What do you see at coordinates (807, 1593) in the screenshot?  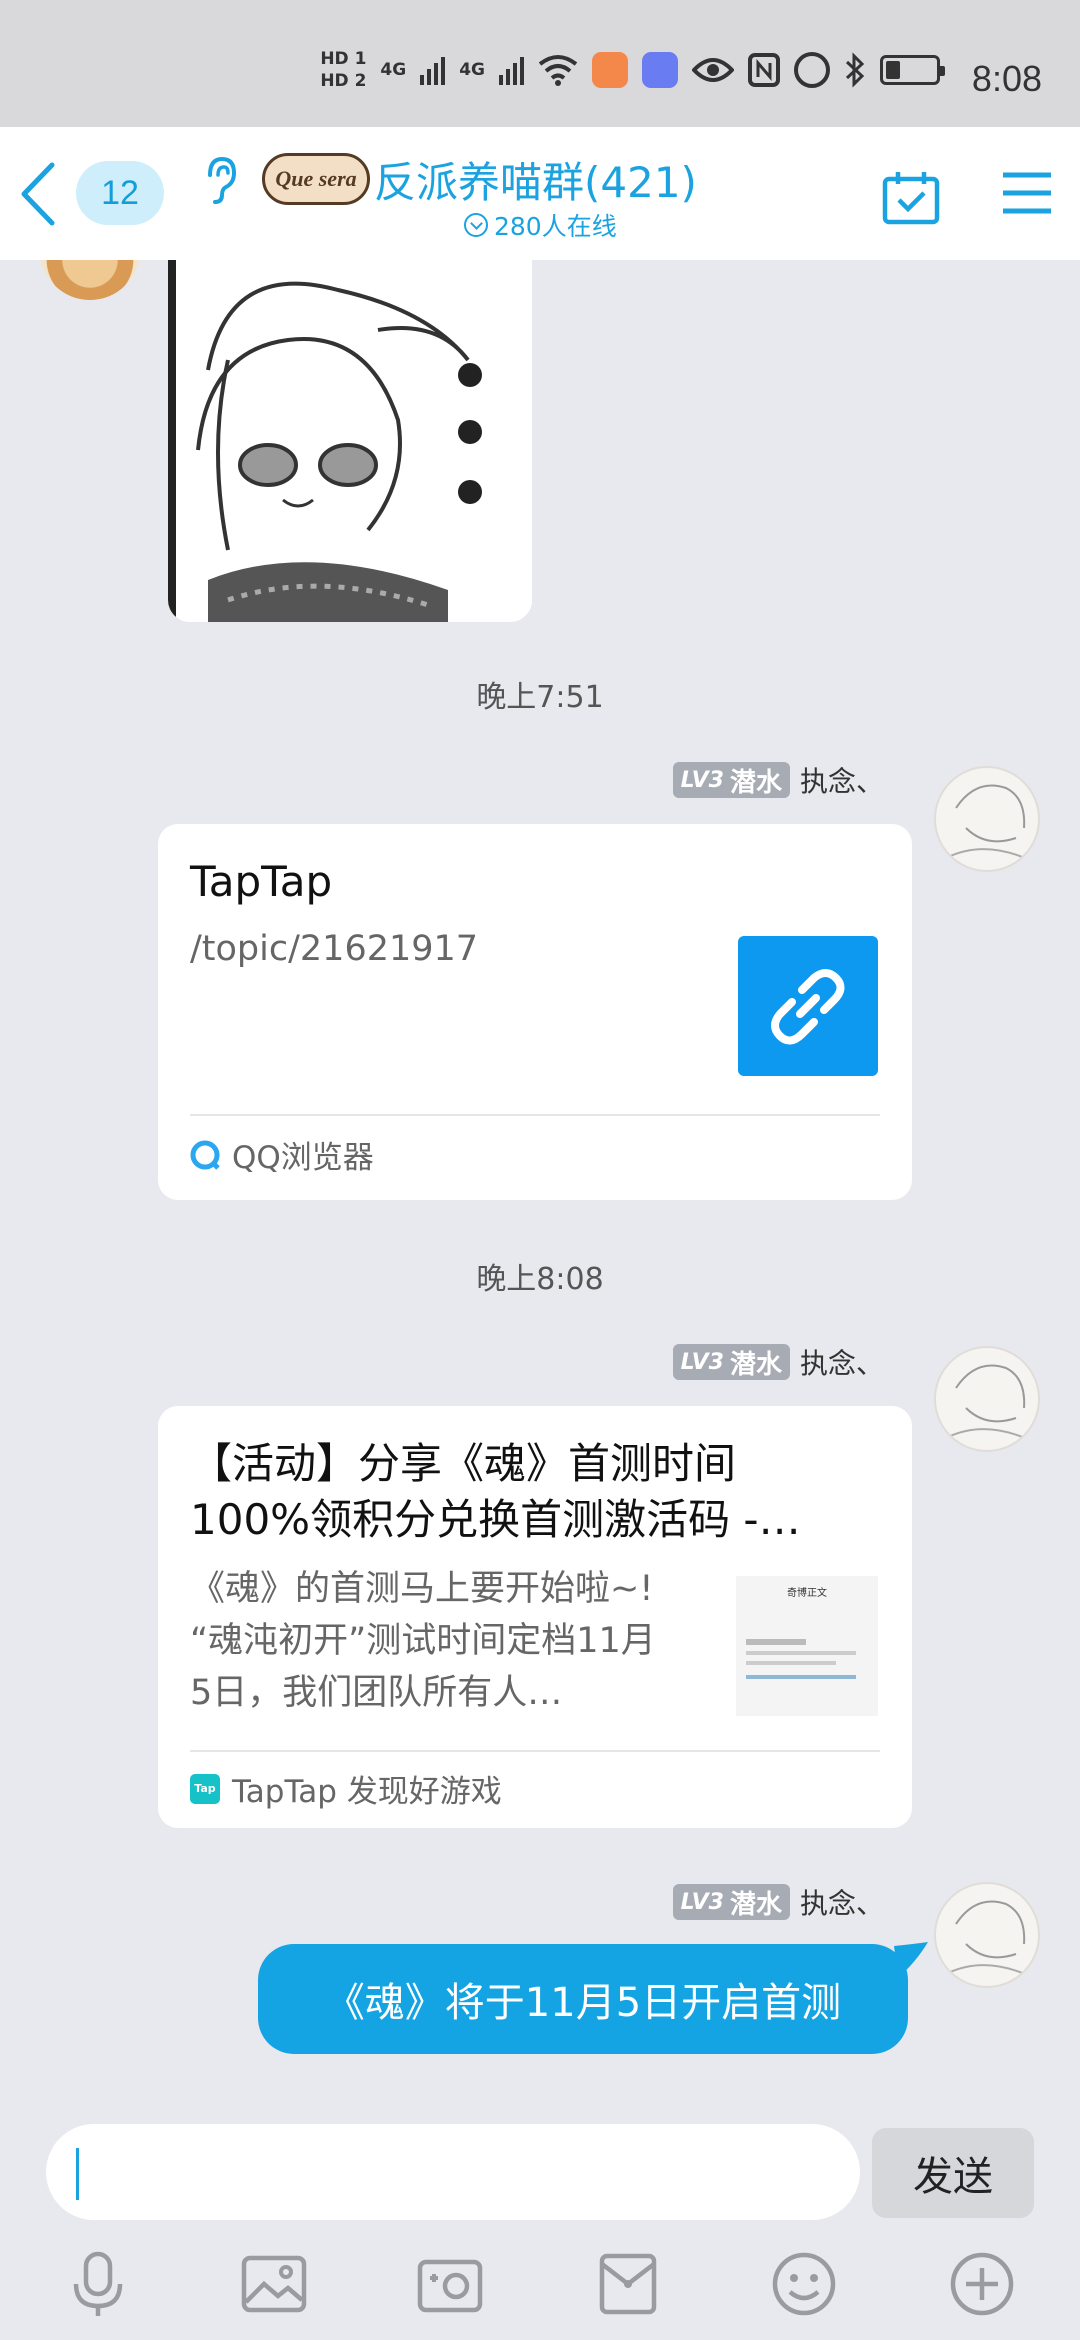 I see `thumbnail-title: 奇博正文` at bounding box center [807, 1593].